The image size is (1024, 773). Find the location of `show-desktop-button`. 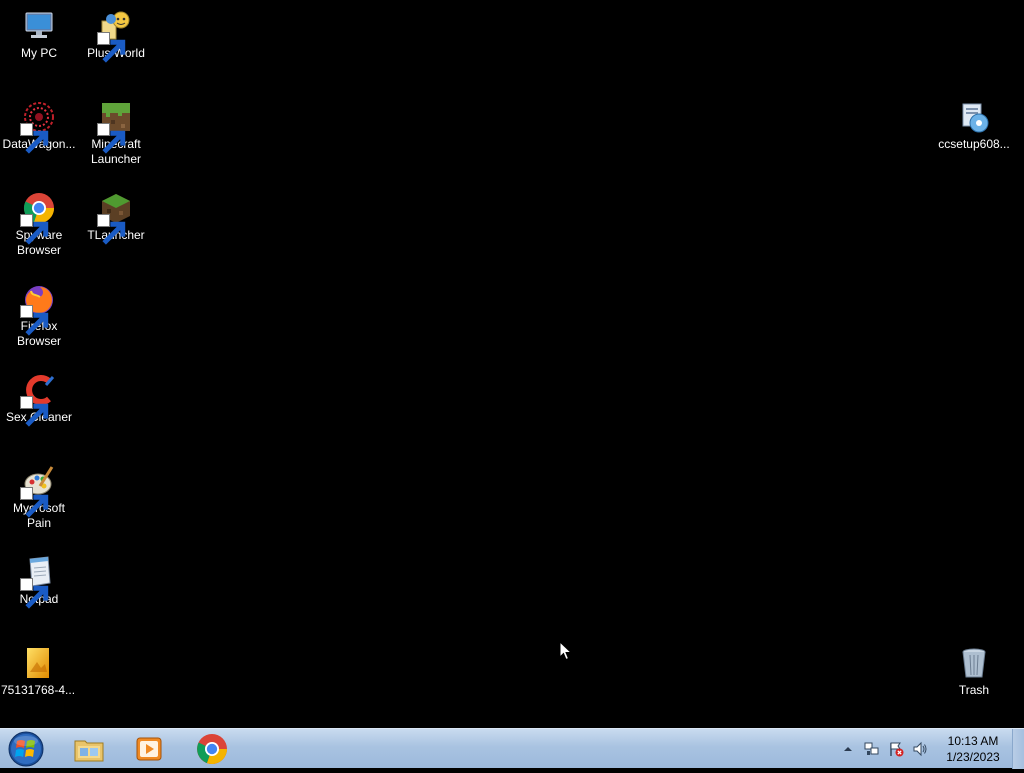

show-desktop-button is located at coordinates (1018, 749).